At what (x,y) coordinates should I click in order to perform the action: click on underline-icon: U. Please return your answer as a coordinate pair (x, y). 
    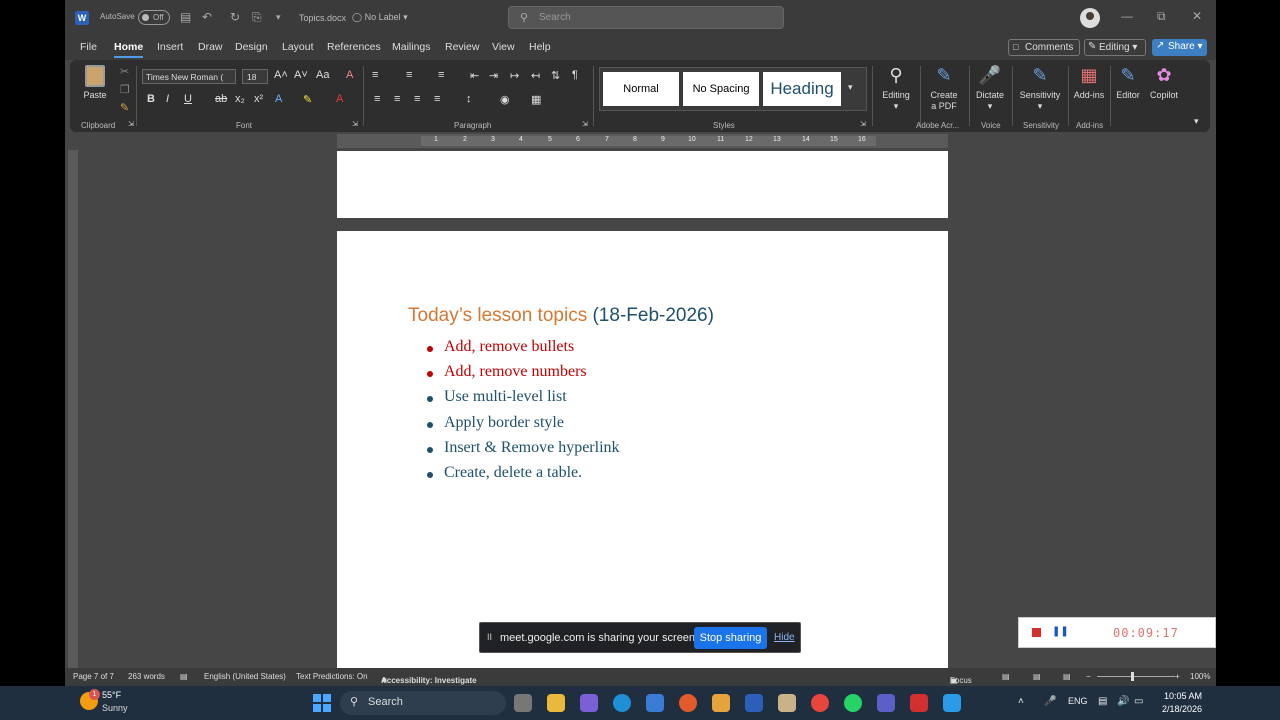
    Looking at the image, I should click on (188, 99).